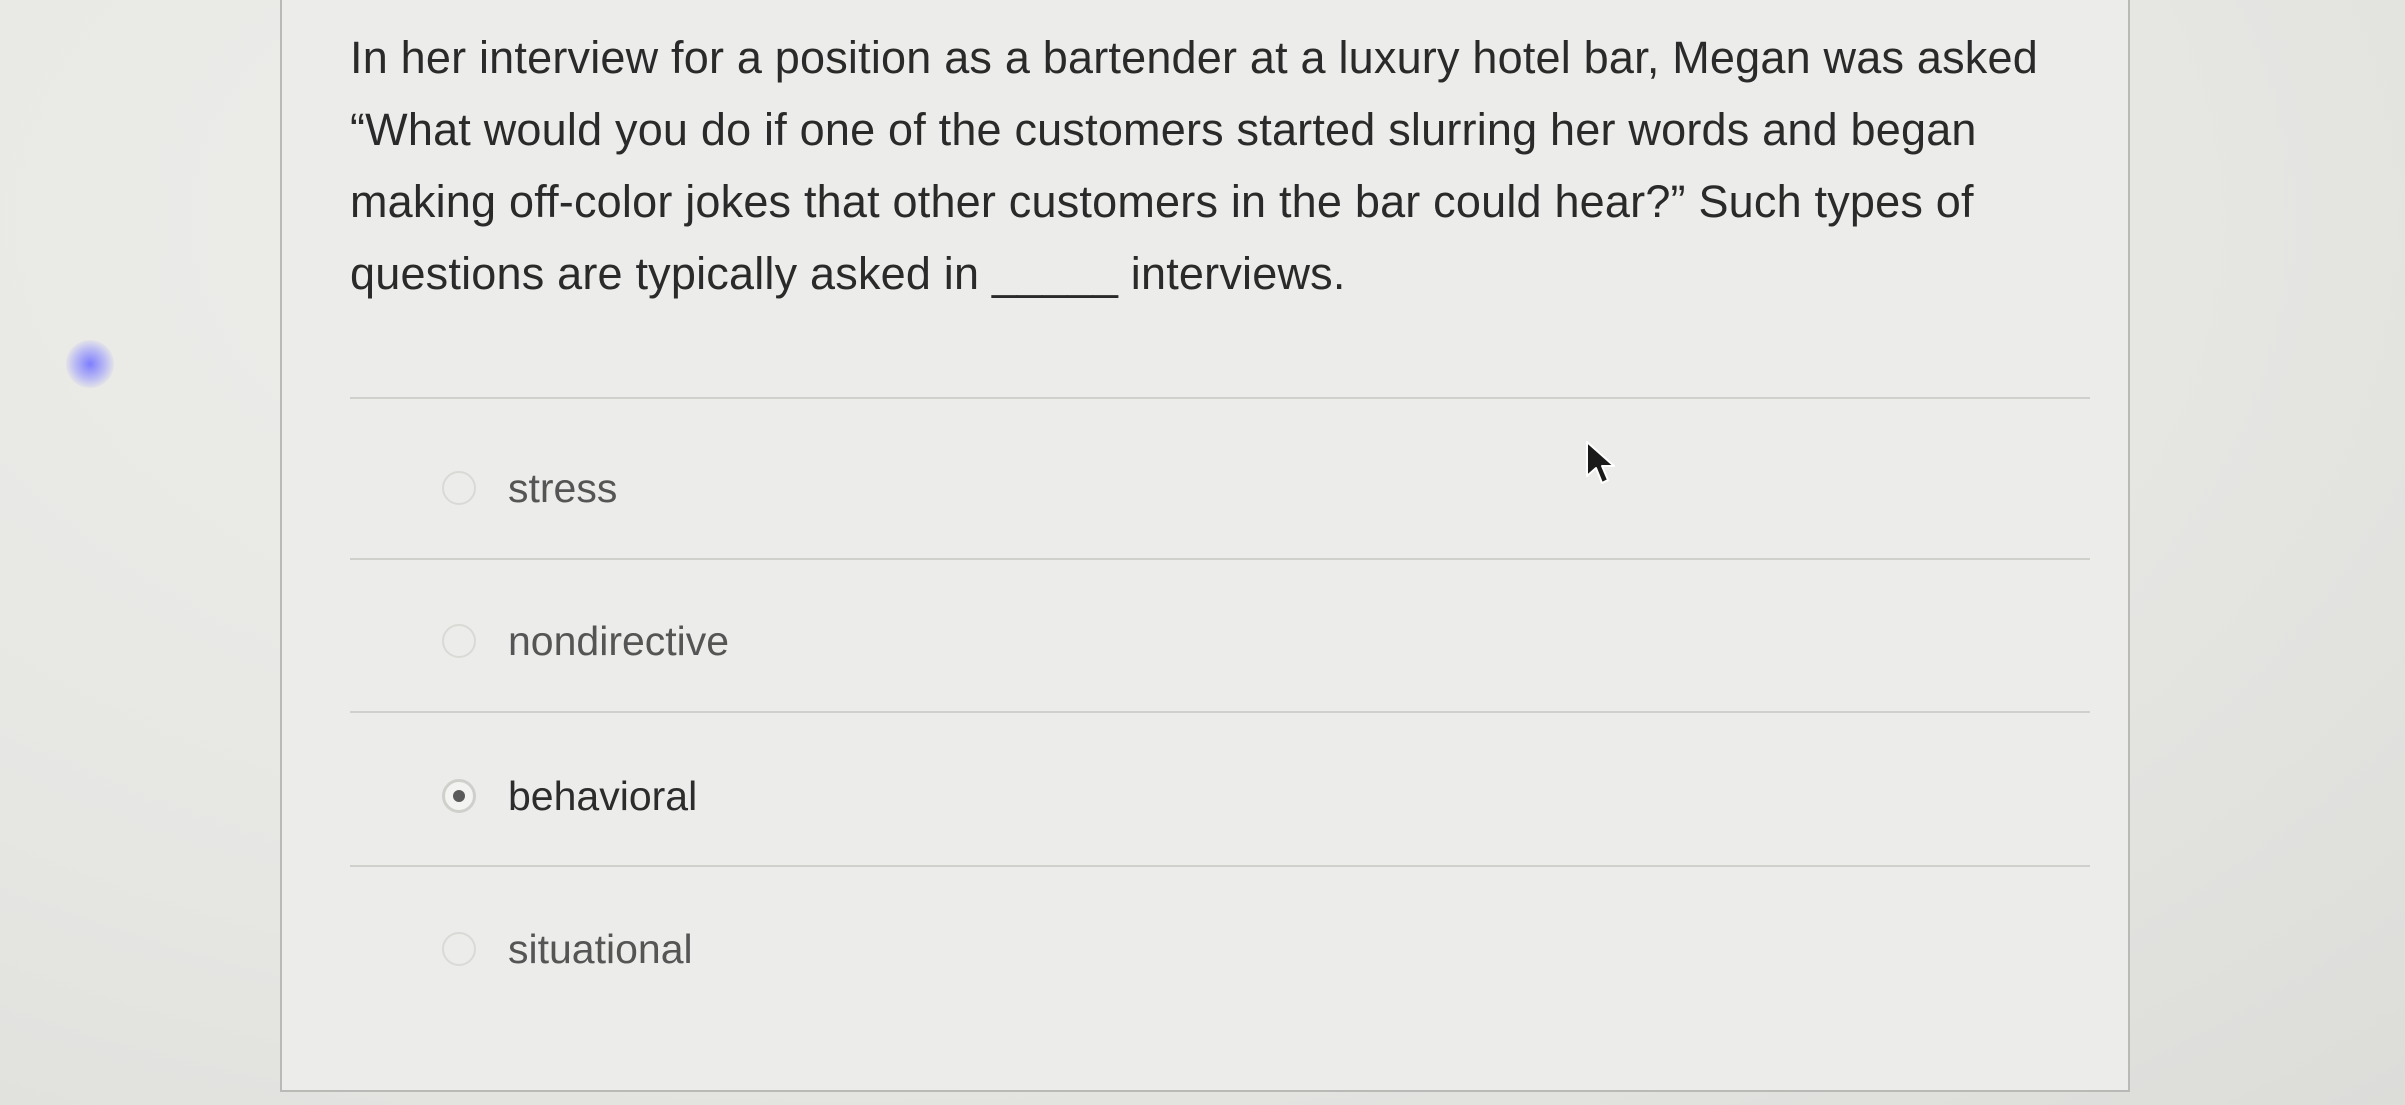 Image resolution: width=2405 pixels, height=1105 pixels. What do you see at coordinates (600, 948) in the screenshot?
I see `option-label: situational` at bounding box center [600, 948].